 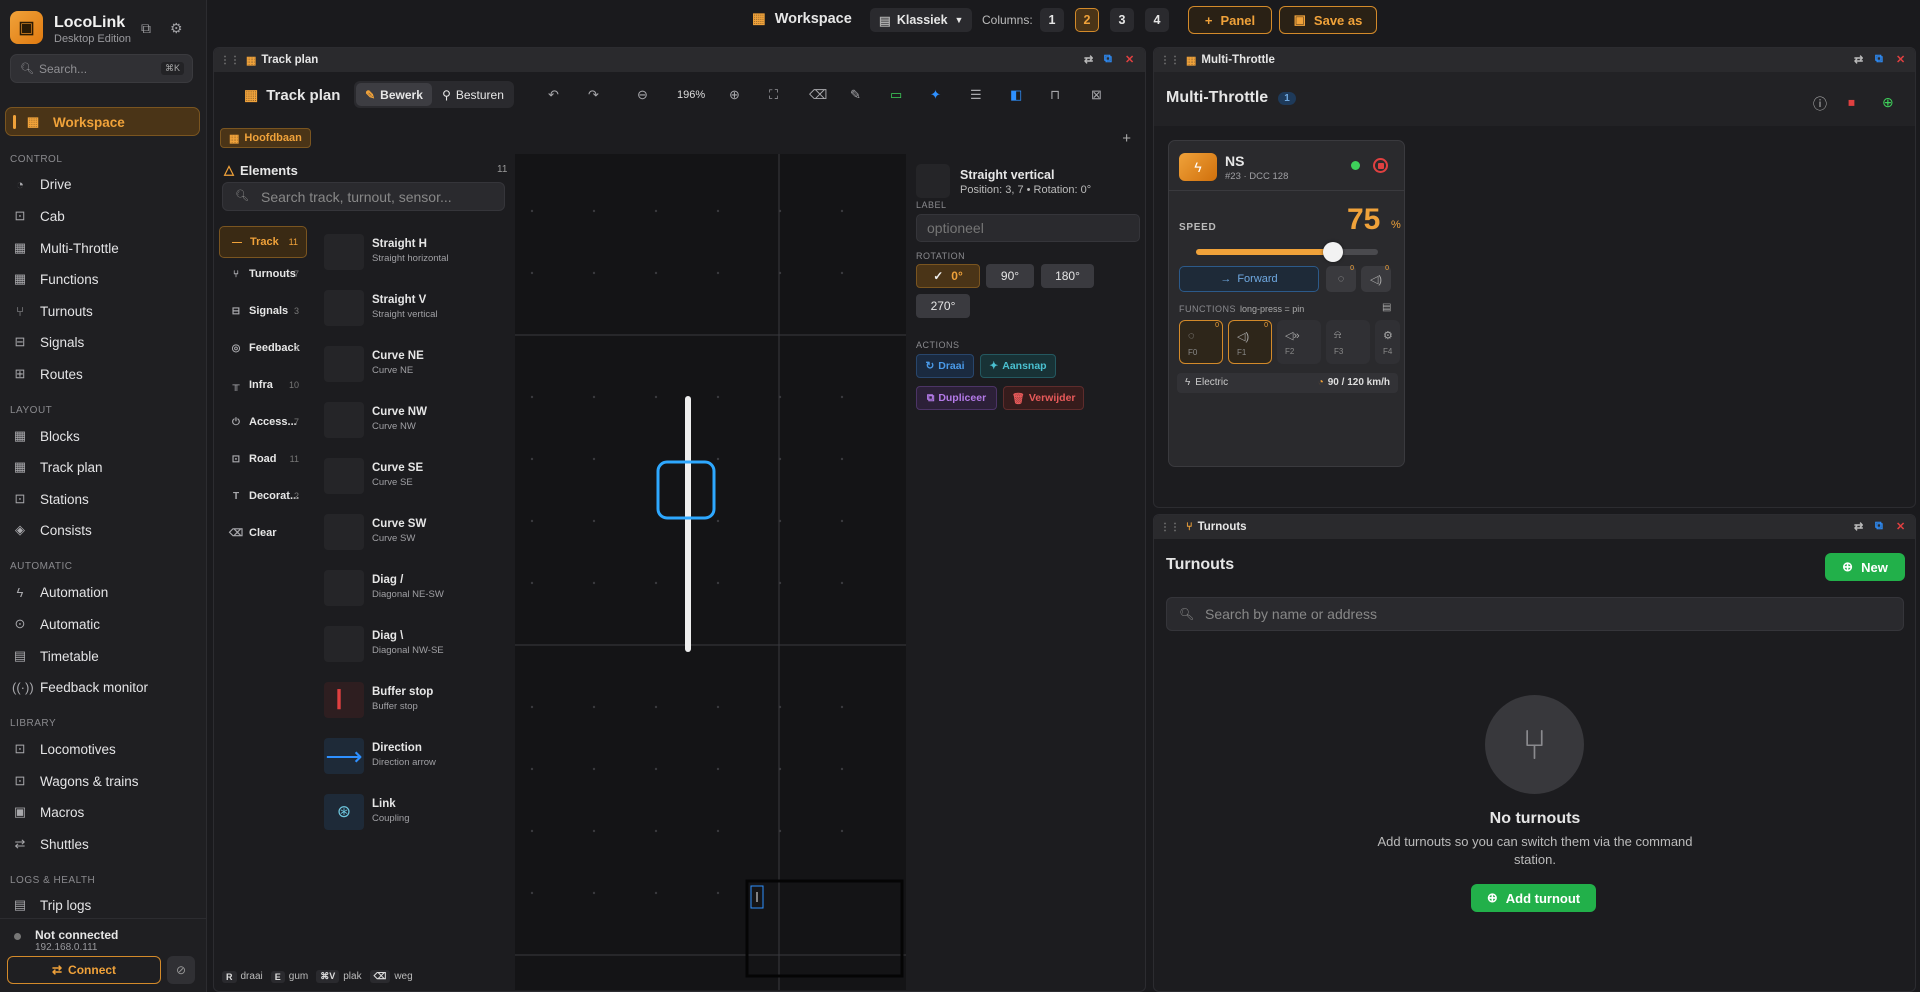 I want to click on zoom-in-icon: ⊕, so click(x=734, y=95).